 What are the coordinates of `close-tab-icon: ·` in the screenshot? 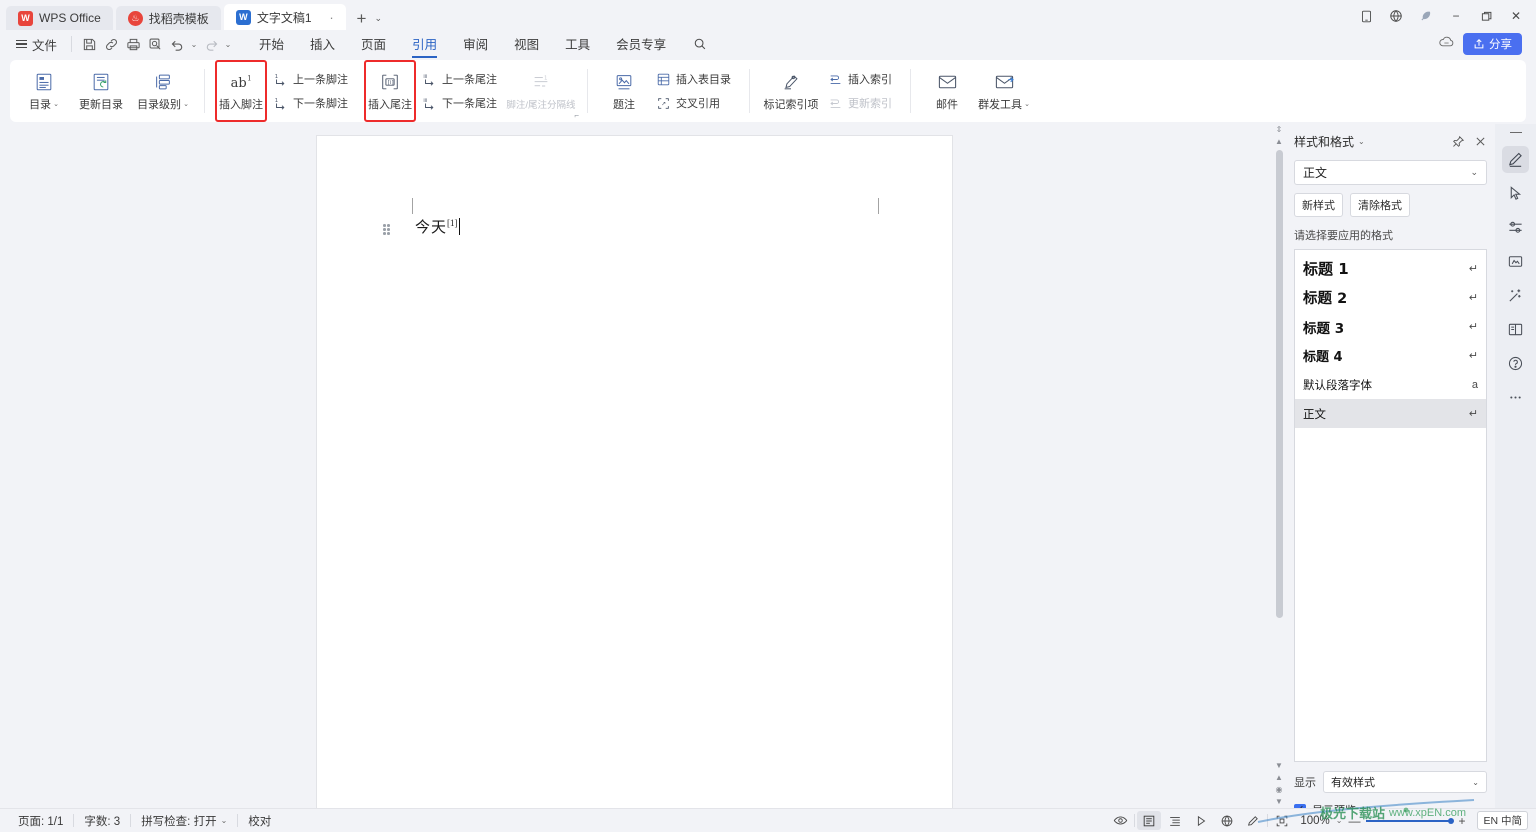 It's located at (332, 17).